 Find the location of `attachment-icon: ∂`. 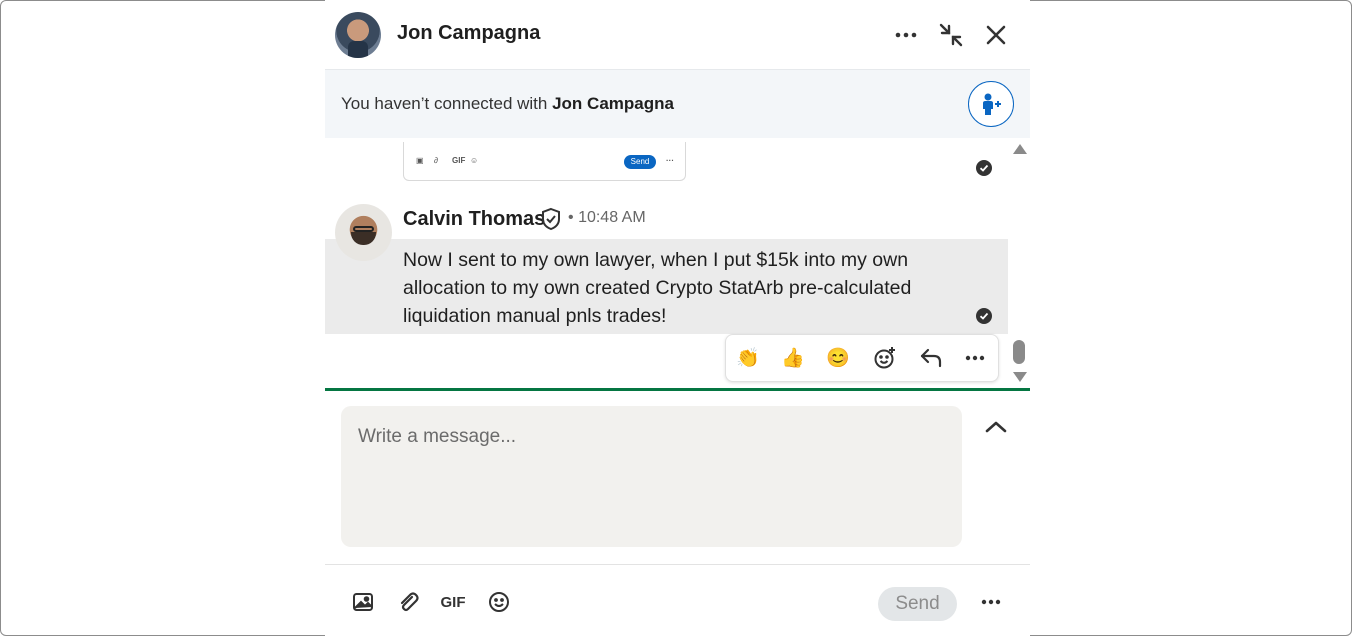

attachment-icon: ∂ is located at coordinates (436, 160).